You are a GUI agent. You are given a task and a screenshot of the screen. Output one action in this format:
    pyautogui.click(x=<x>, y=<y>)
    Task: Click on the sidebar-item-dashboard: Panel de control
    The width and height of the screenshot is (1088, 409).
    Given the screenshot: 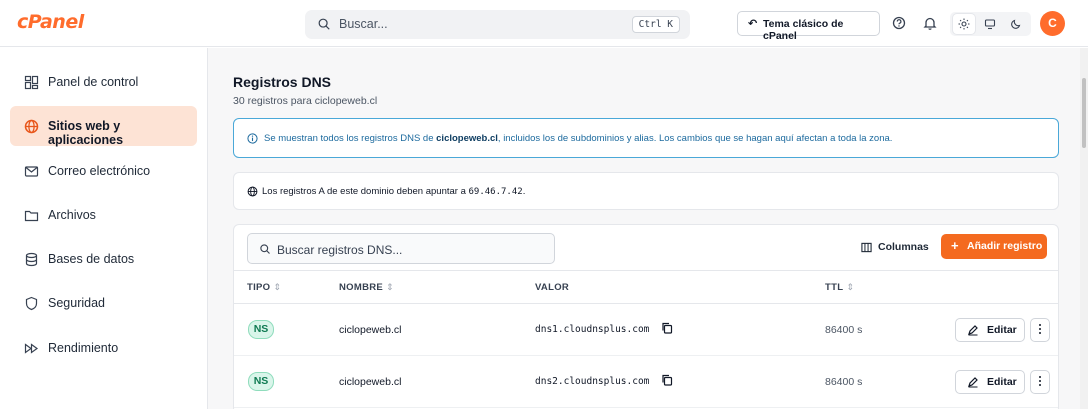 What is the action you would take?
    pyautogui.click(x=103, y=82)
    